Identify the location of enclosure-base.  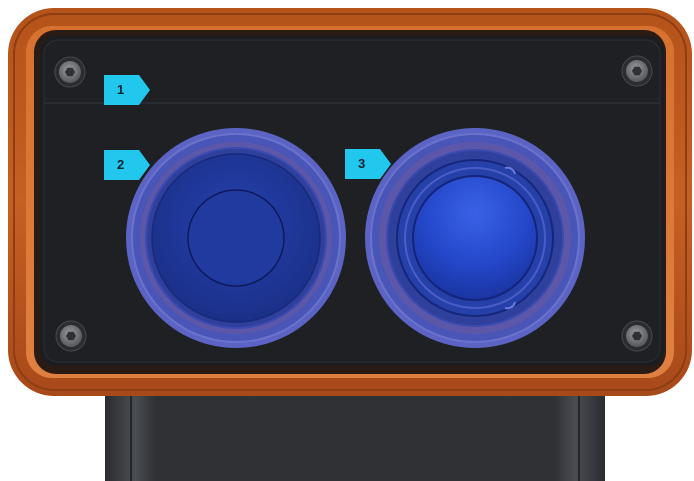
(355, 433).